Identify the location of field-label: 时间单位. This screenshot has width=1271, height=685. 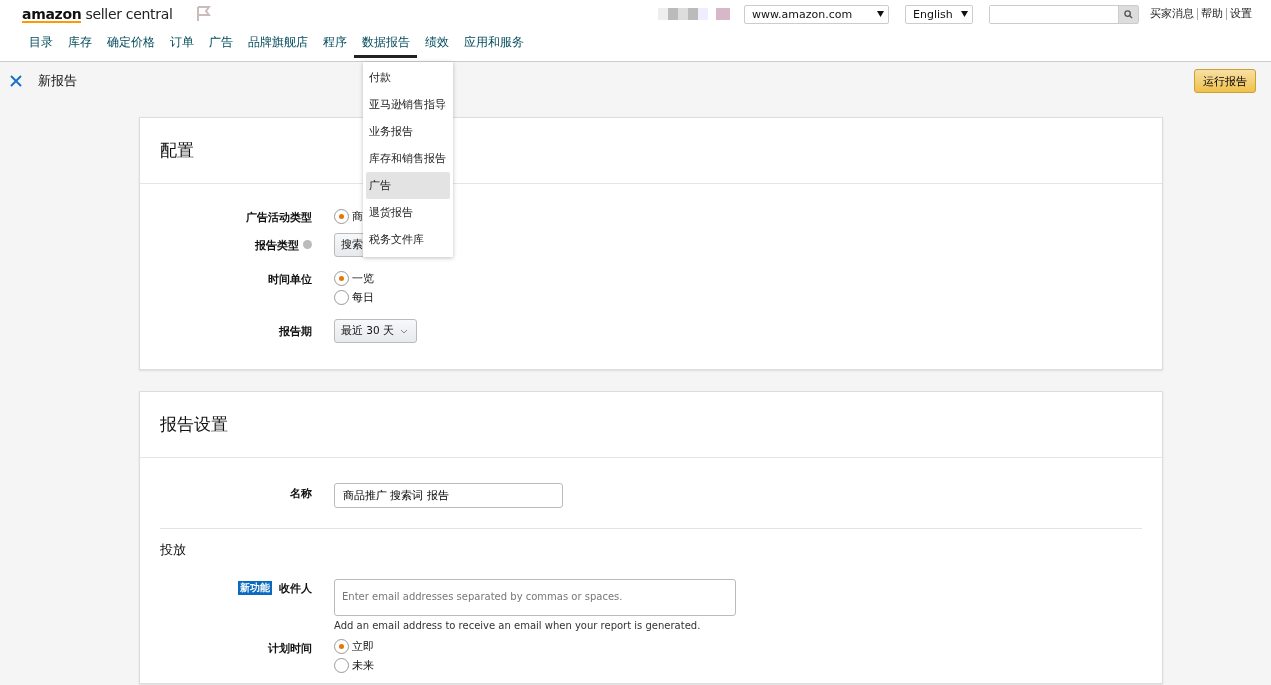
(290, 279).